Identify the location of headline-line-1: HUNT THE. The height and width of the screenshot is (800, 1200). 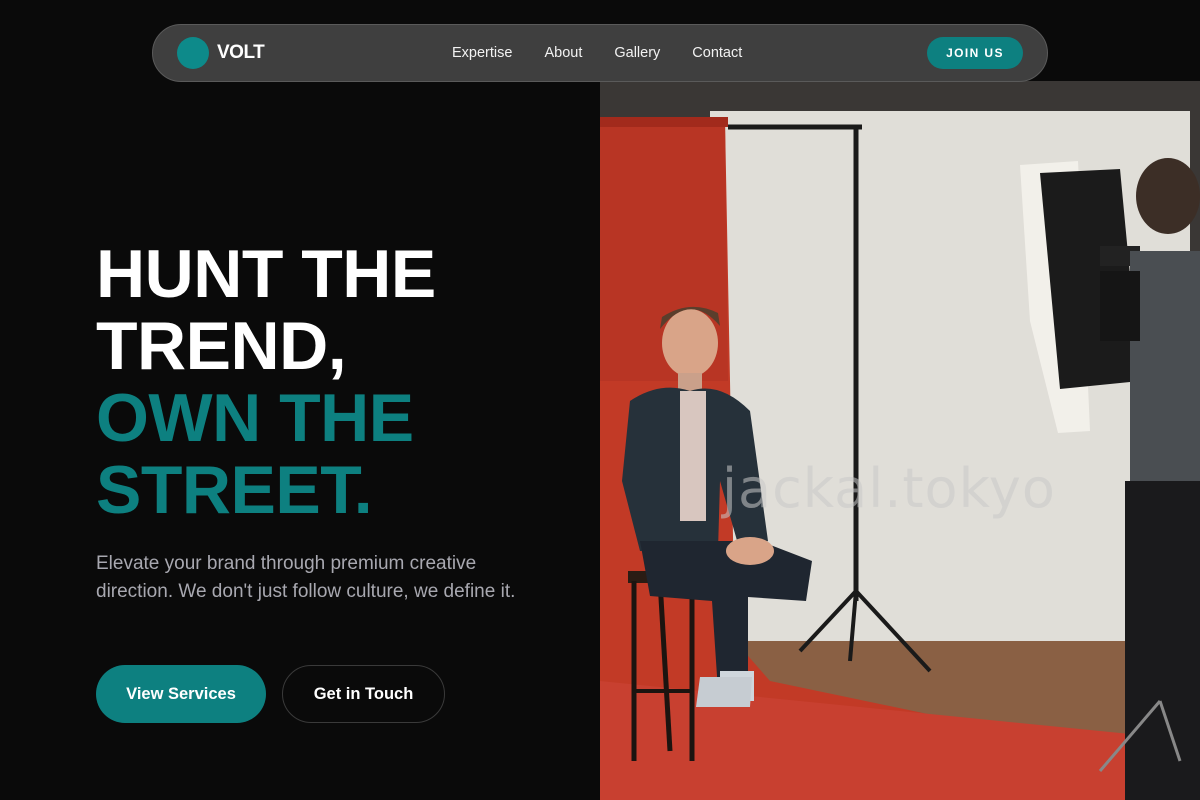
(266, 274).